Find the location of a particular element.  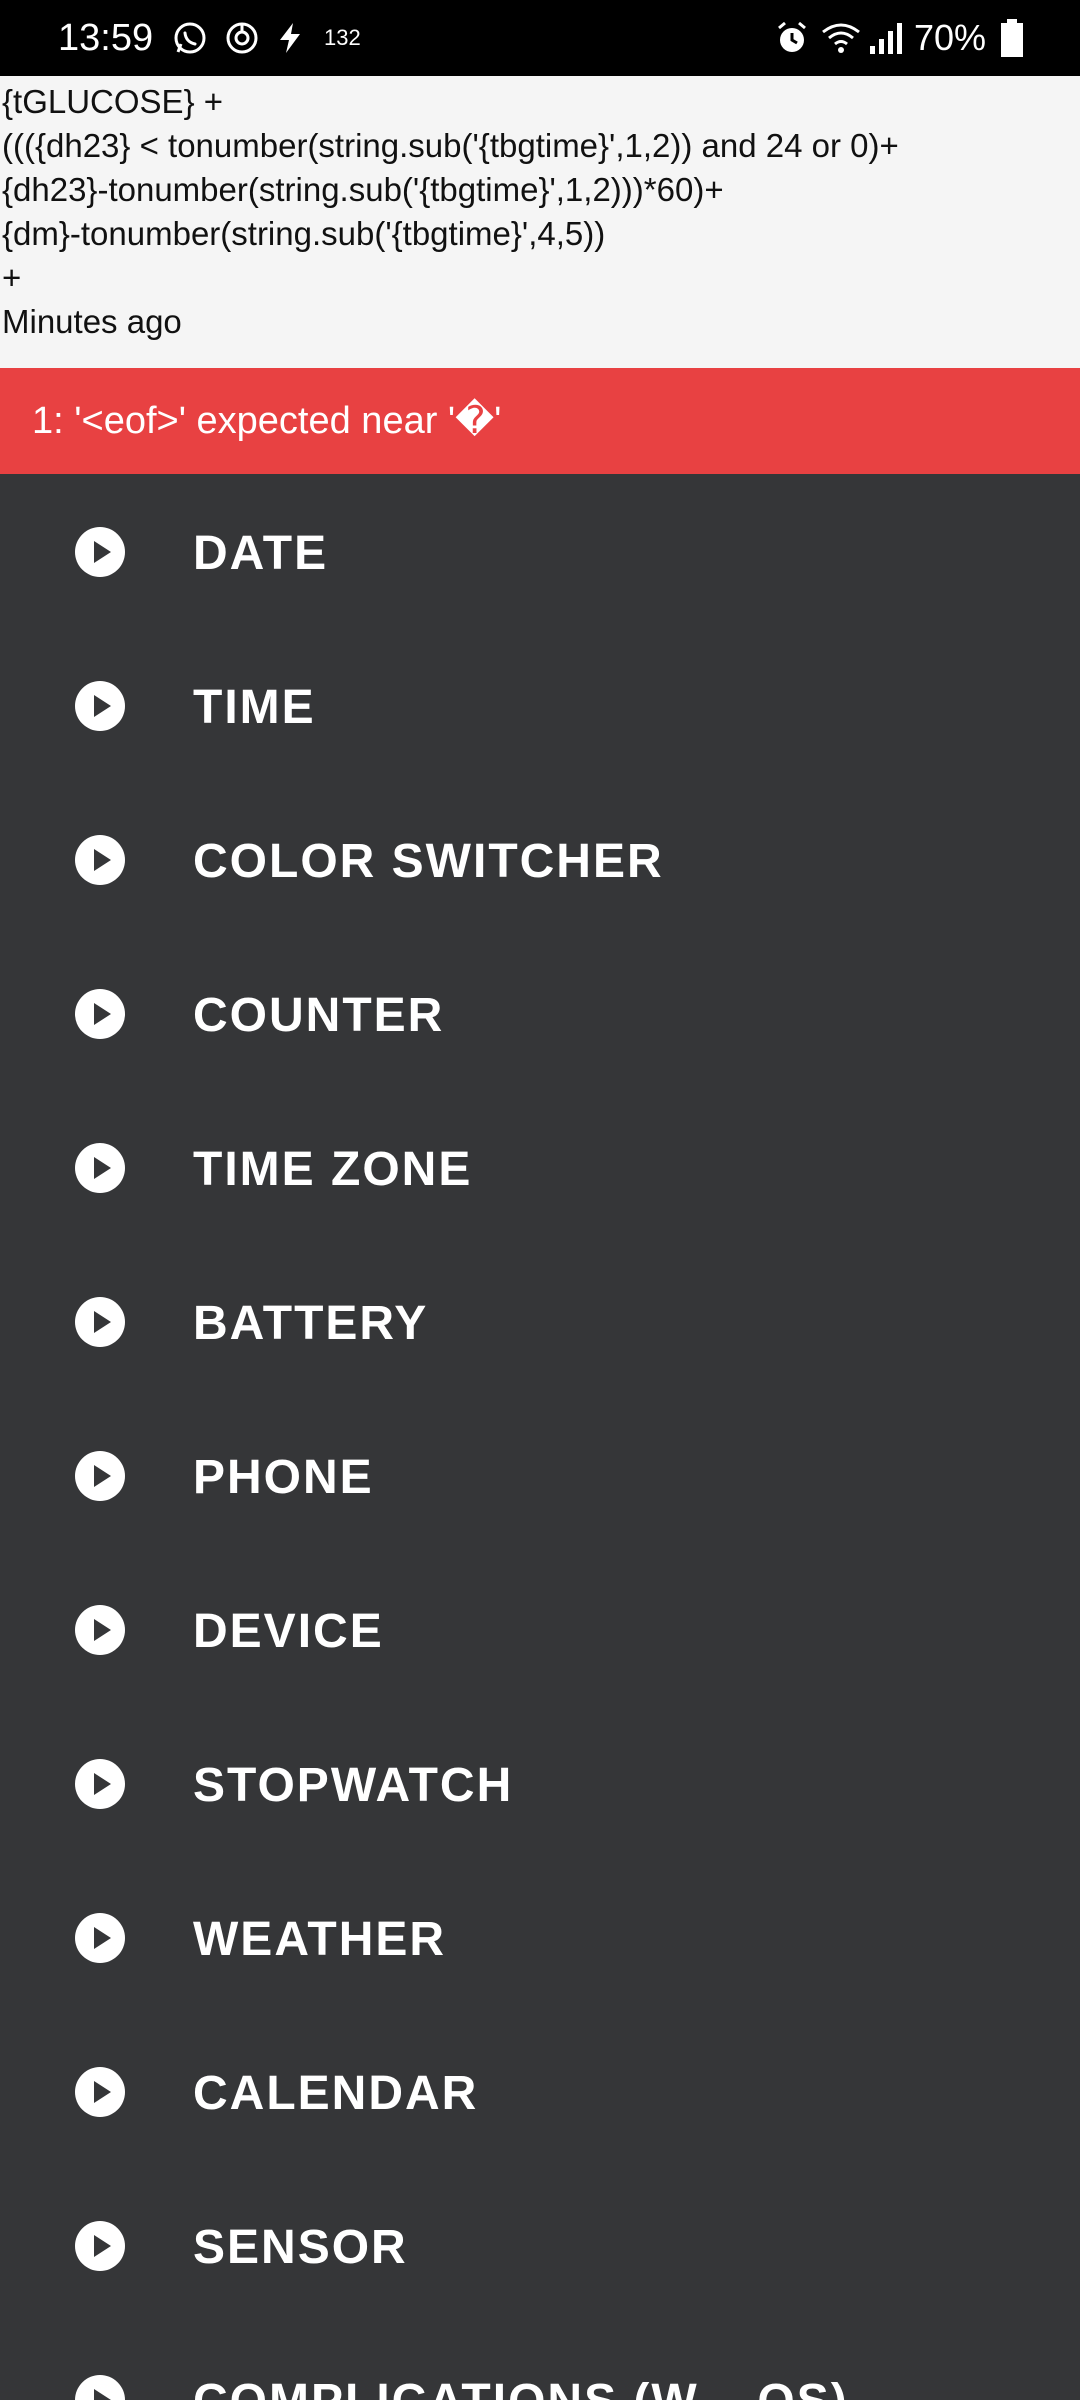

formula-line: {tGLUCOSE} + is located at coordinates (113, 101).